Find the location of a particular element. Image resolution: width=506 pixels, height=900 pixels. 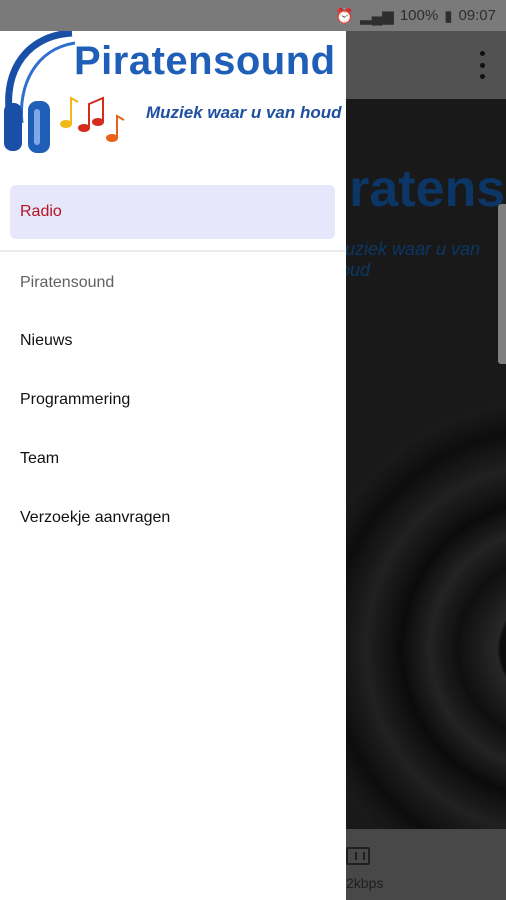

status-icons: ⏰ ▂▄▆ 100% ▮ 09:07 is located at coordinates (415, 15).